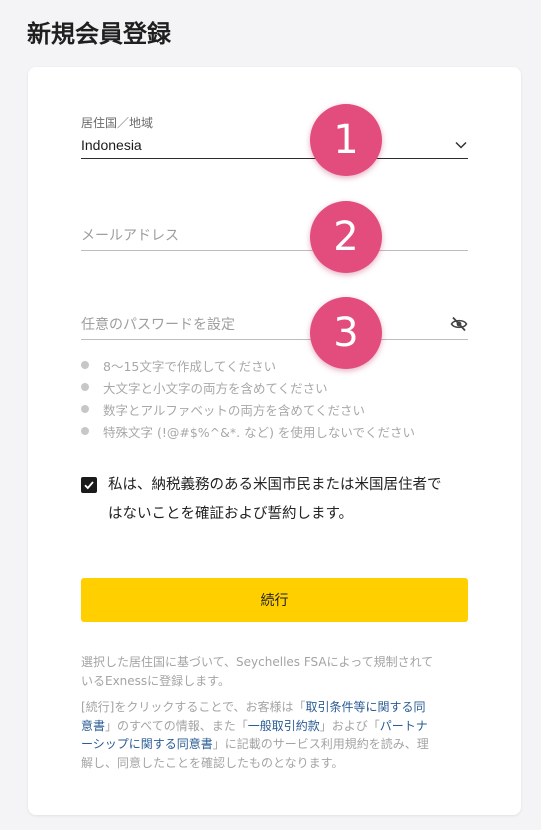 The height and width of the screenshot is (830, 541). I want to click on partnership-agreement-link: ーシップに関する同意書, so click(147, 744).